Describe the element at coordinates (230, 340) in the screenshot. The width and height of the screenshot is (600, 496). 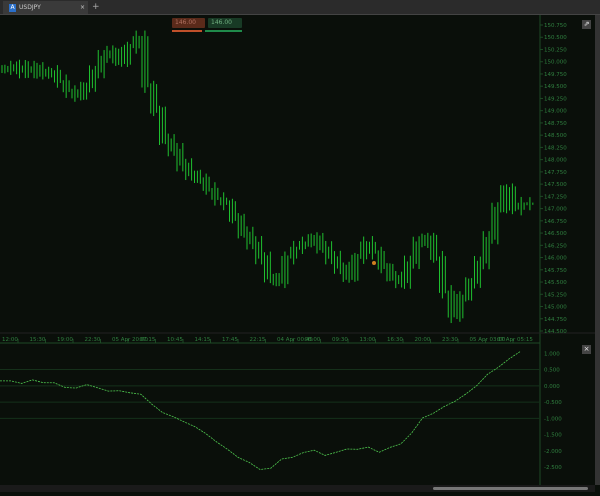
I see `time-tick-label: 17:45` at that location.